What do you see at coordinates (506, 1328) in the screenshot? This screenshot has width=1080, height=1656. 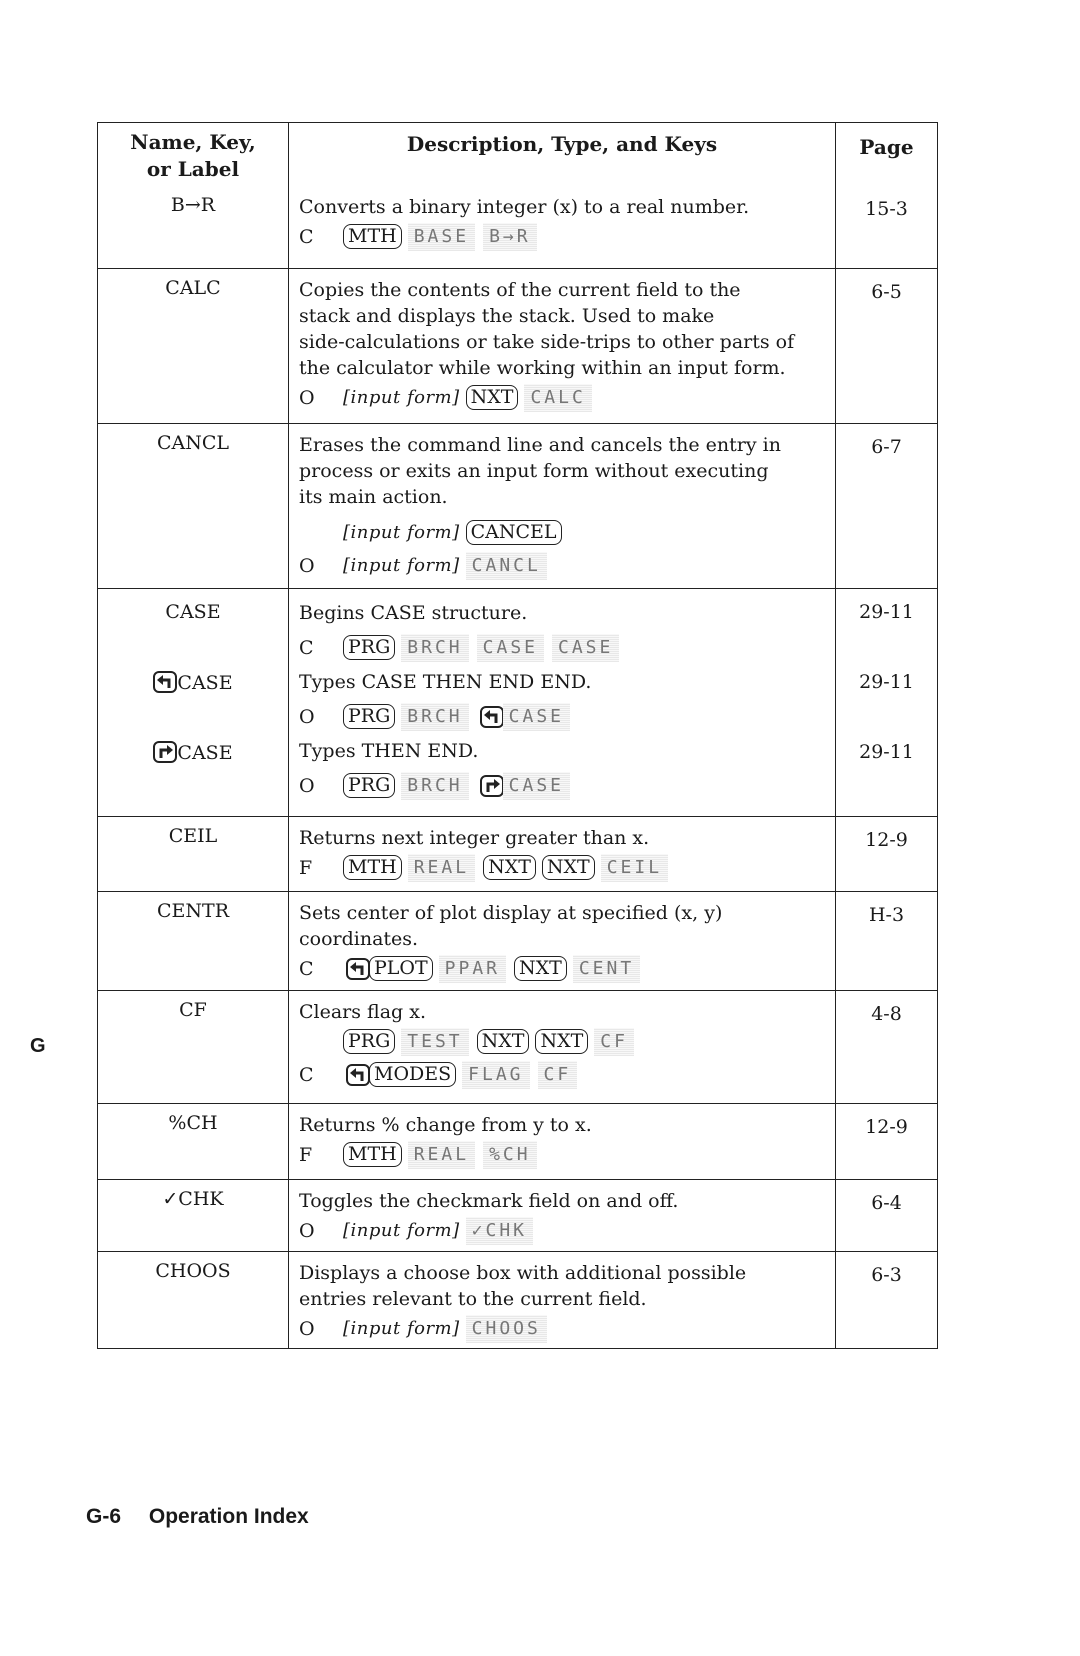 I see `menu-softkey-label: CHOOS` at bounding box center [506, 1328].